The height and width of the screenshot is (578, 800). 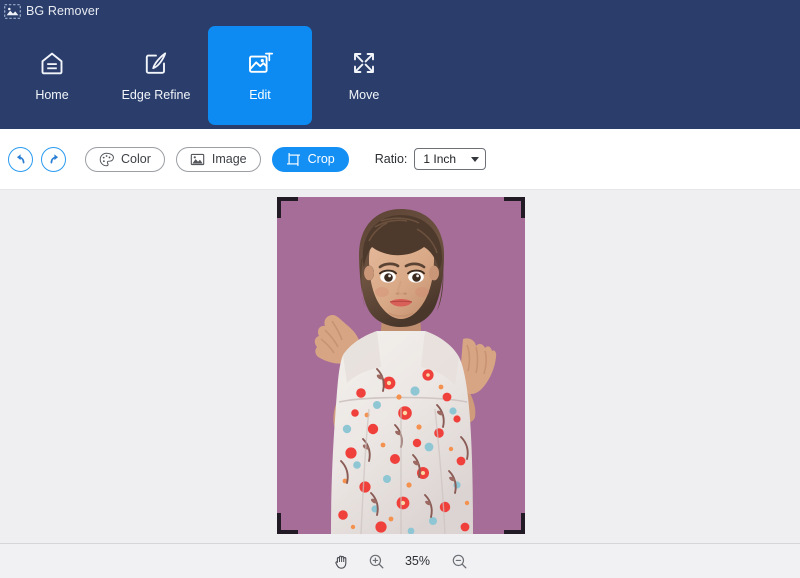 I want to click on crop-button-label: Crop, so click(x=321, y=158).